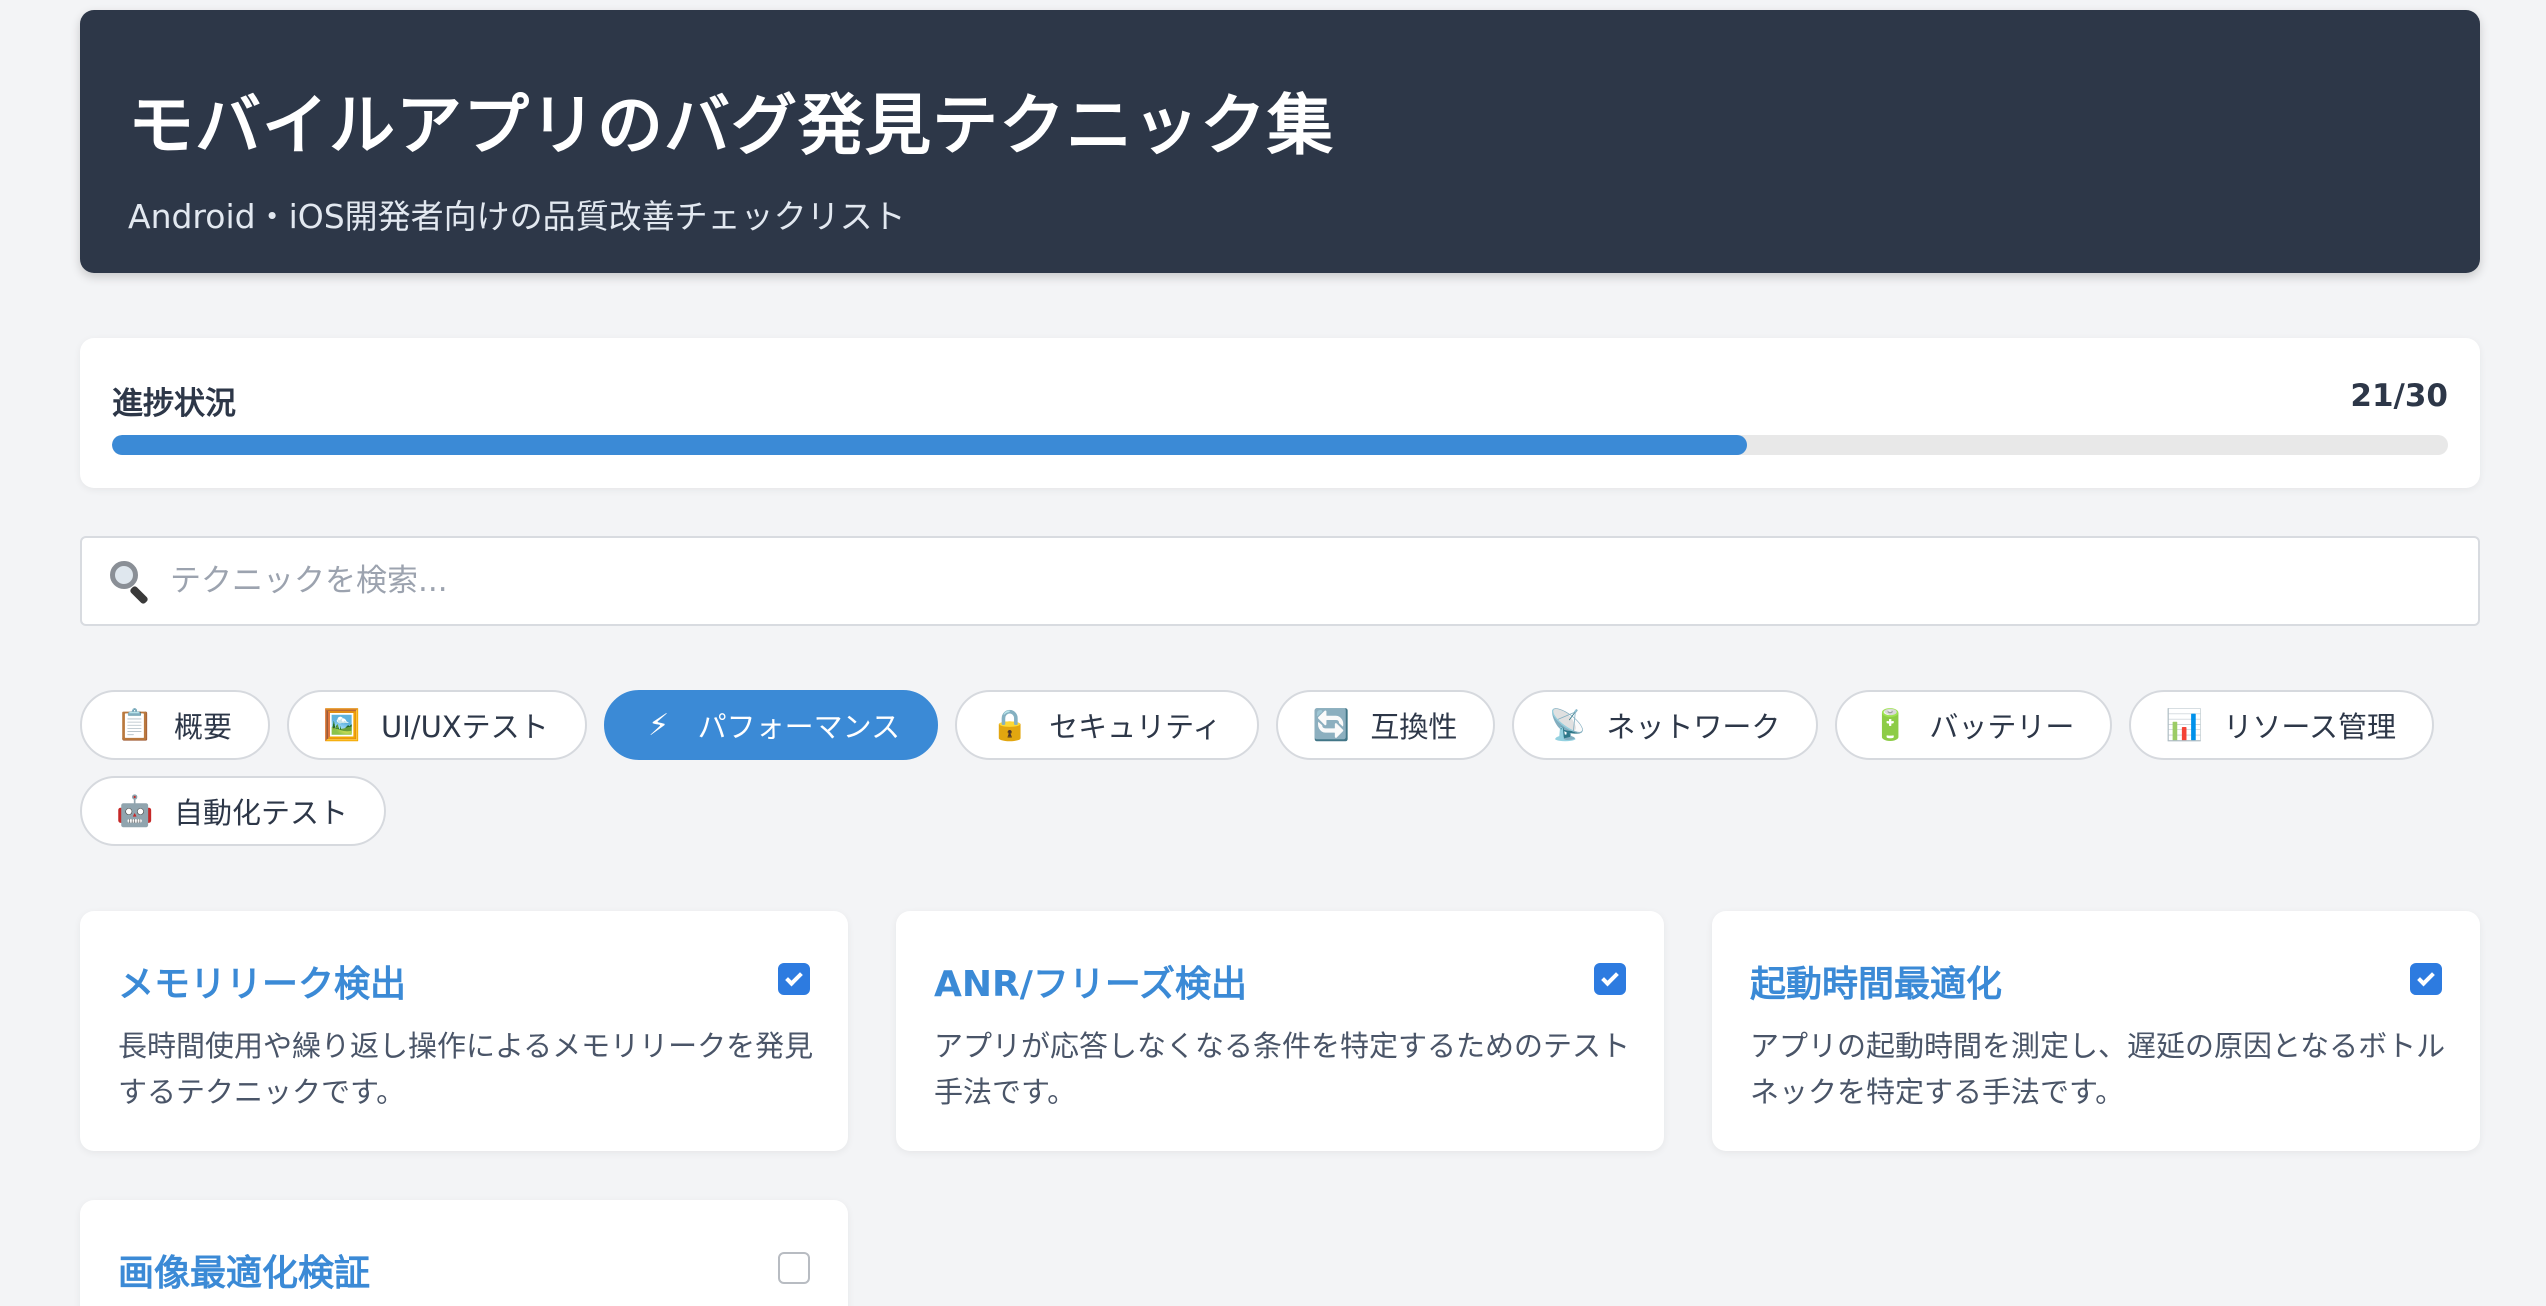 This screenshot has width=2546, height=1306. I want to click on battery-icon: 🔋, so click(1890, 725).